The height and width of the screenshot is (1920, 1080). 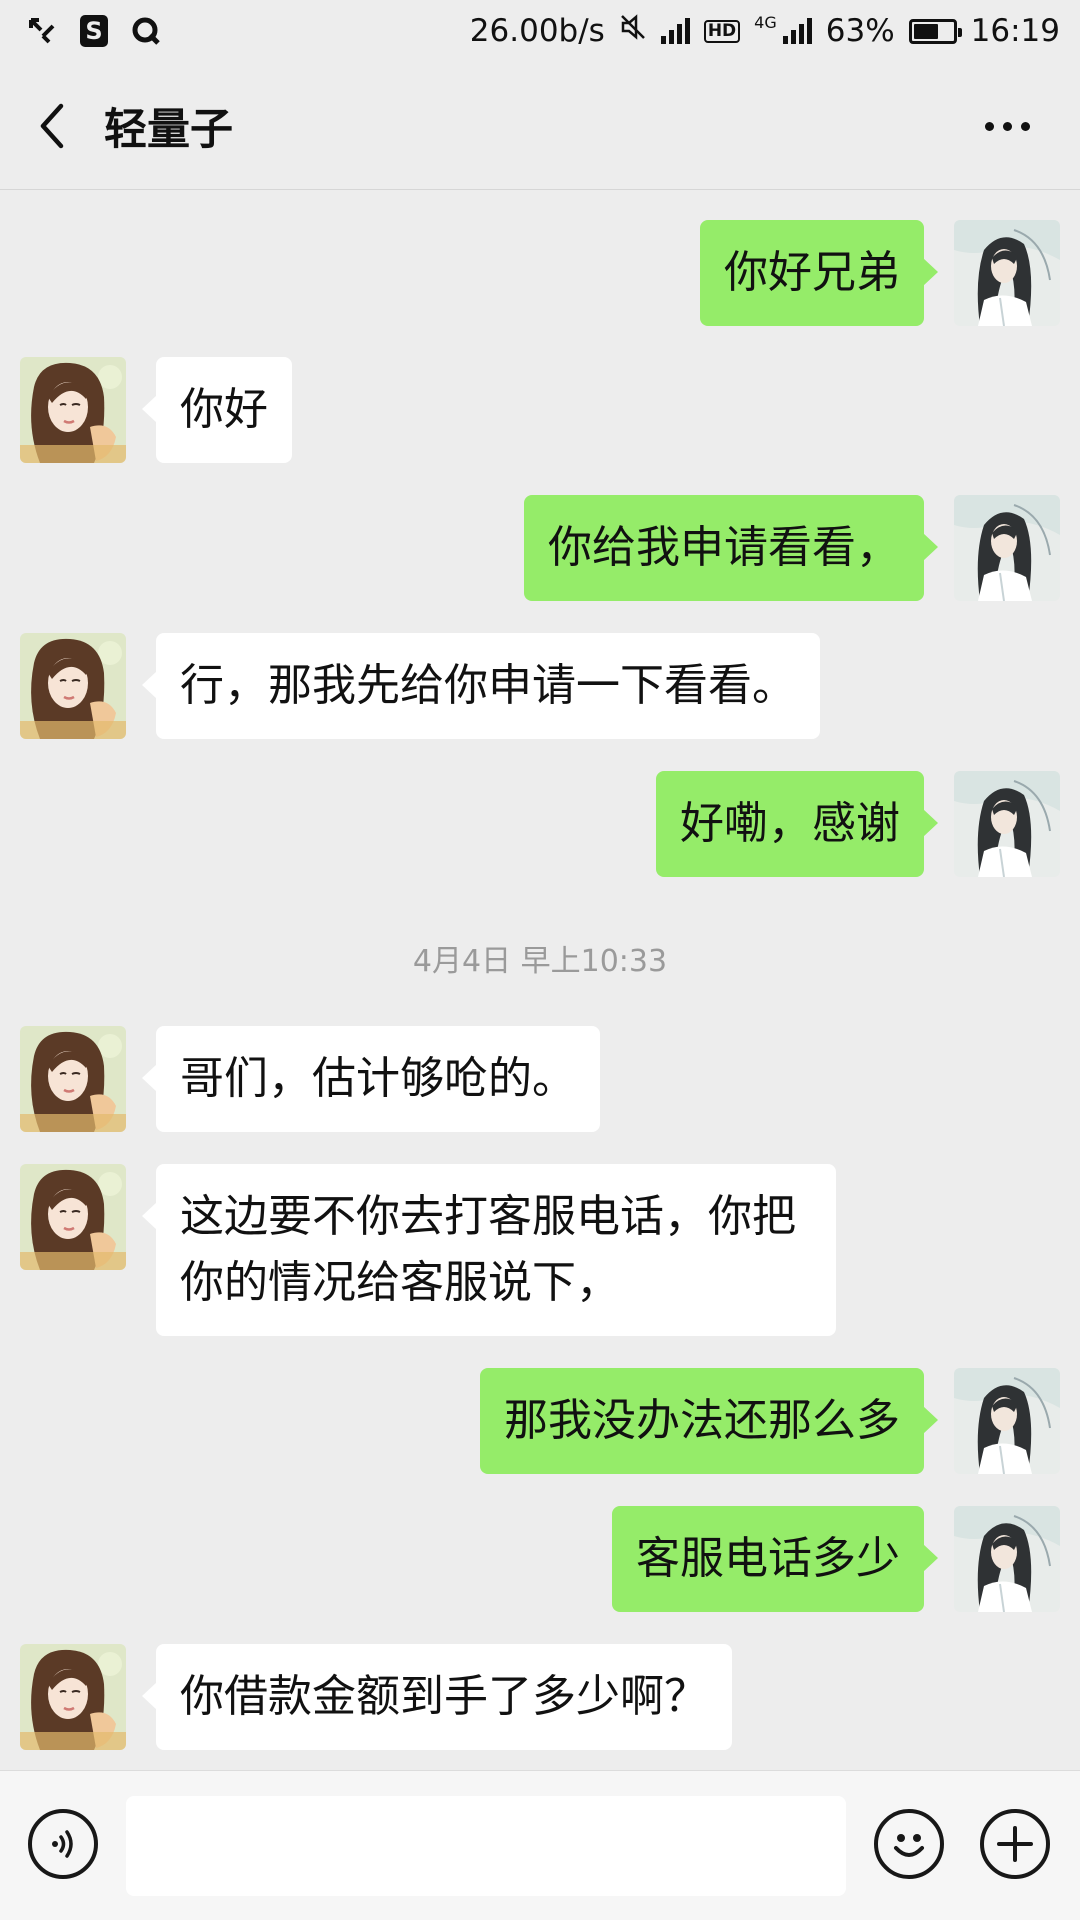 I want to click on back-button, so click(x=52, y=126).